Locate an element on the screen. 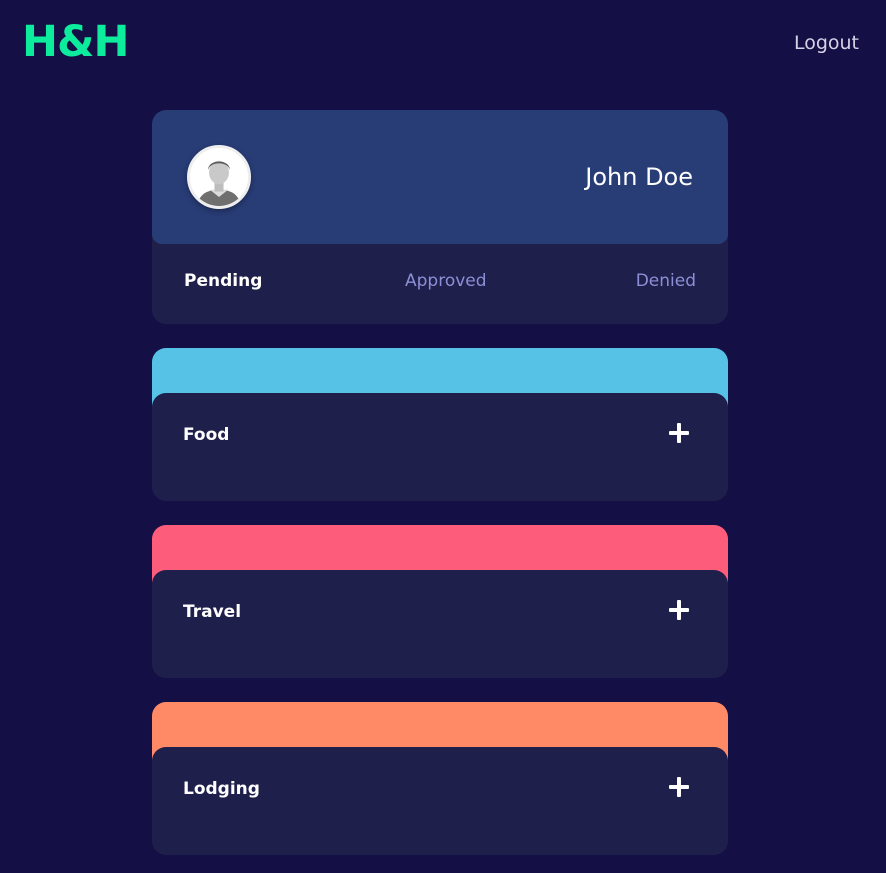 The image size is (886, 873). category-card-lodging: Lodging is located at coordinates (440, 778).